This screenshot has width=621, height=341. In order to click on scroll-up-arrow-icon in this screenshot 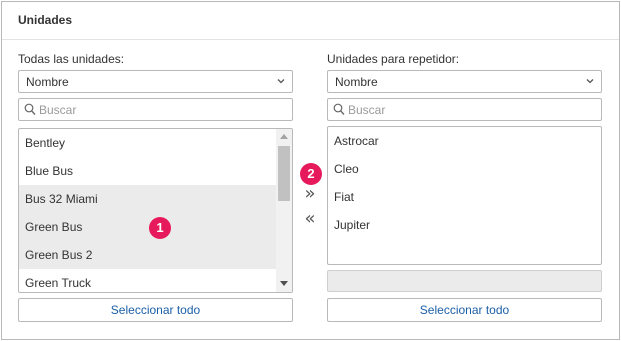, I will do `click(284, 136)`.